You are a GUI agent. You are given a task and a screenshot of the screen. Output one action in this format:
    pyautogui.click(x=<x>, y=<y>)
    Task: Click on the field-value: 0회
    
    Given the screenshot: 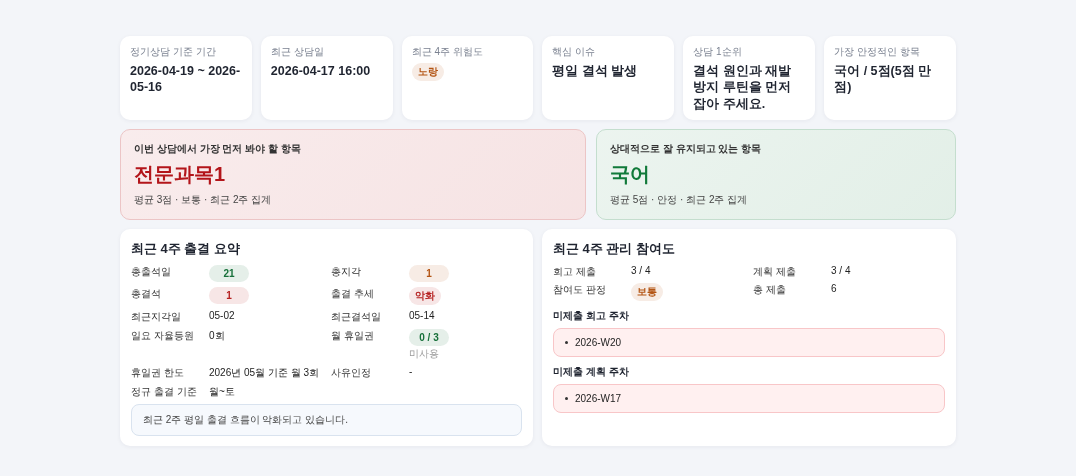 What is the action you would take?
    pyautogui.click(x=217, y=336)
    